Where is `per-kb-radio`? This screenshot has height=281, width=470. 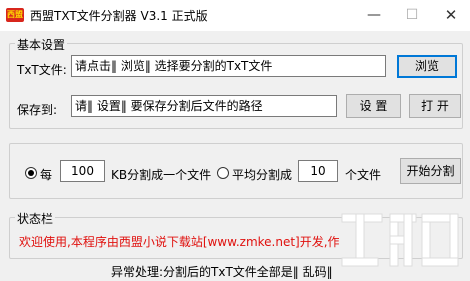 per-kb-radio is located at coordinates (31, 173).